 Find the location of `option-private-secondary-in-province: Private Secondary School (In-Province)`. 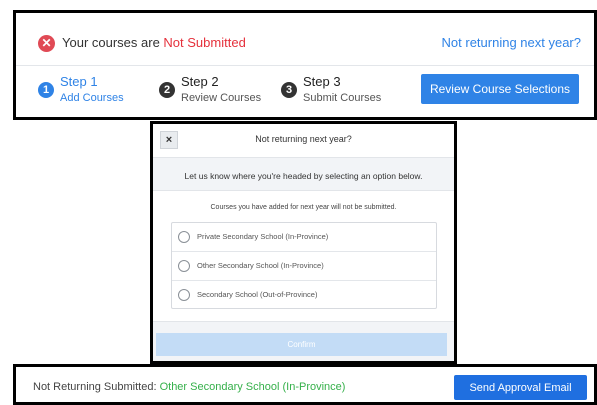

option-private-secondary-in-province: Private Secondary School (In-Province) is located at coordinates (304, 237).